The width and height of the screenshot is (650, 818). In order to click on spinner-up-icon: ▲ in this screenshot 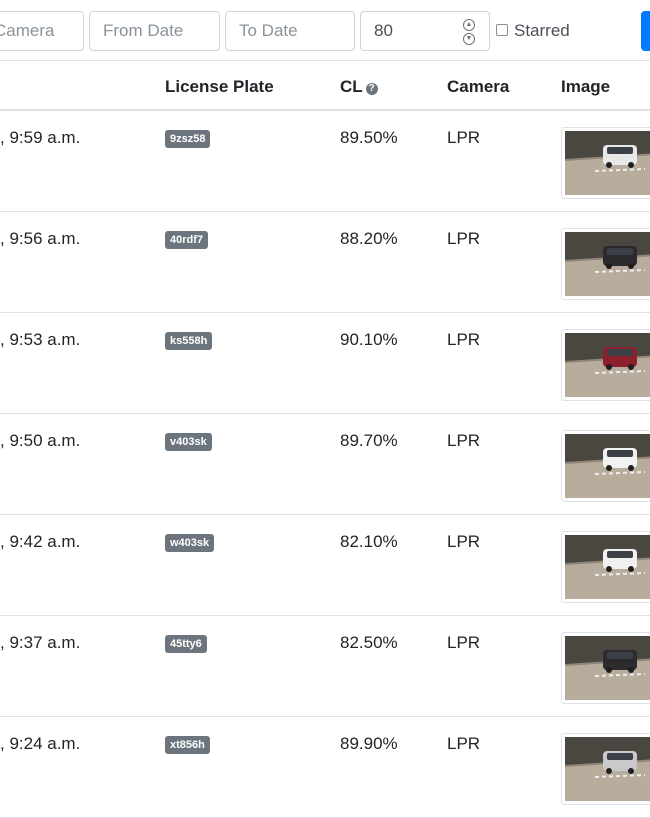, I will do `click(469, 25)`.